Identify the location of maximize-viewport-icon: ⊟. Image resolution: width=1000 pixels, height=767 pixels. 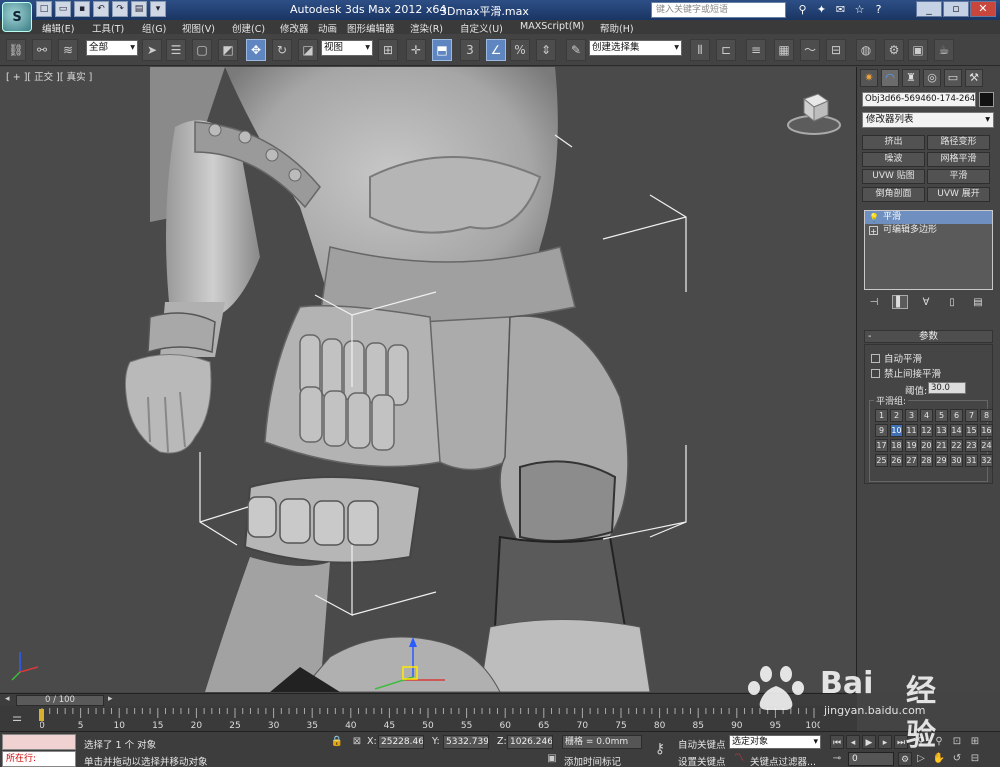
(975, 759).